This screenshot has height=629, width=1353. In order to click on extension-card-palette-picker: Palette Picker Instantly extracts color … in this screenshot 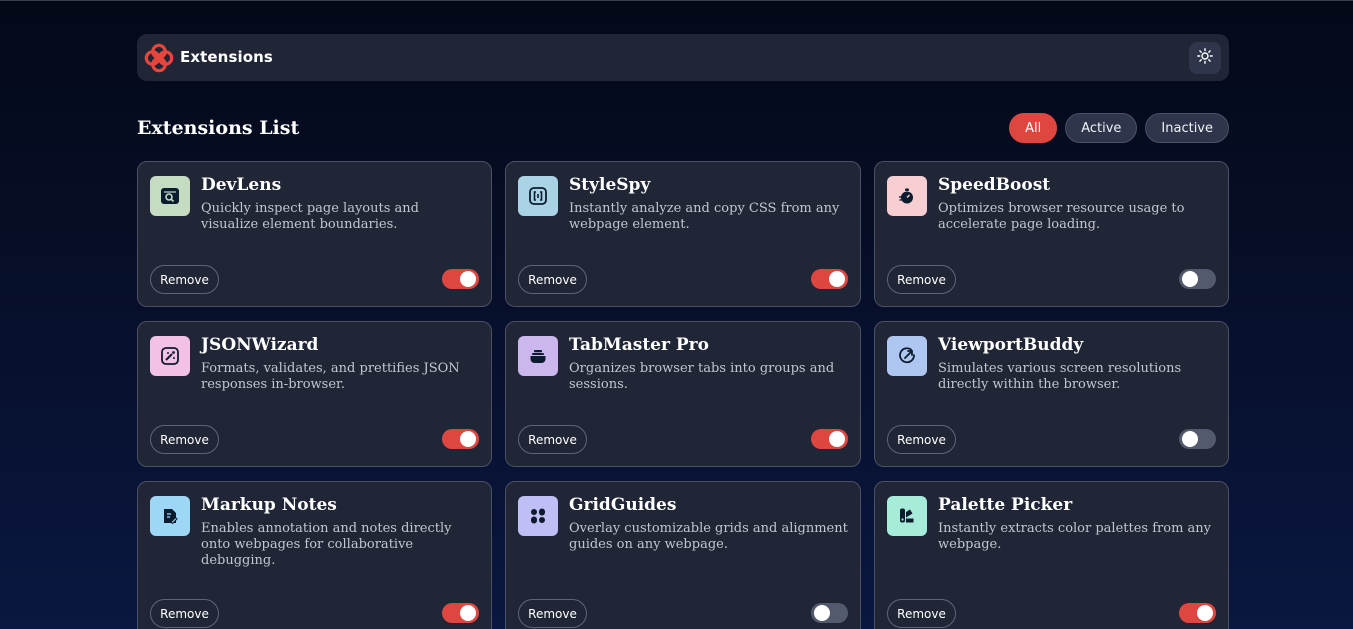, I will do `click(1051, 555)`.